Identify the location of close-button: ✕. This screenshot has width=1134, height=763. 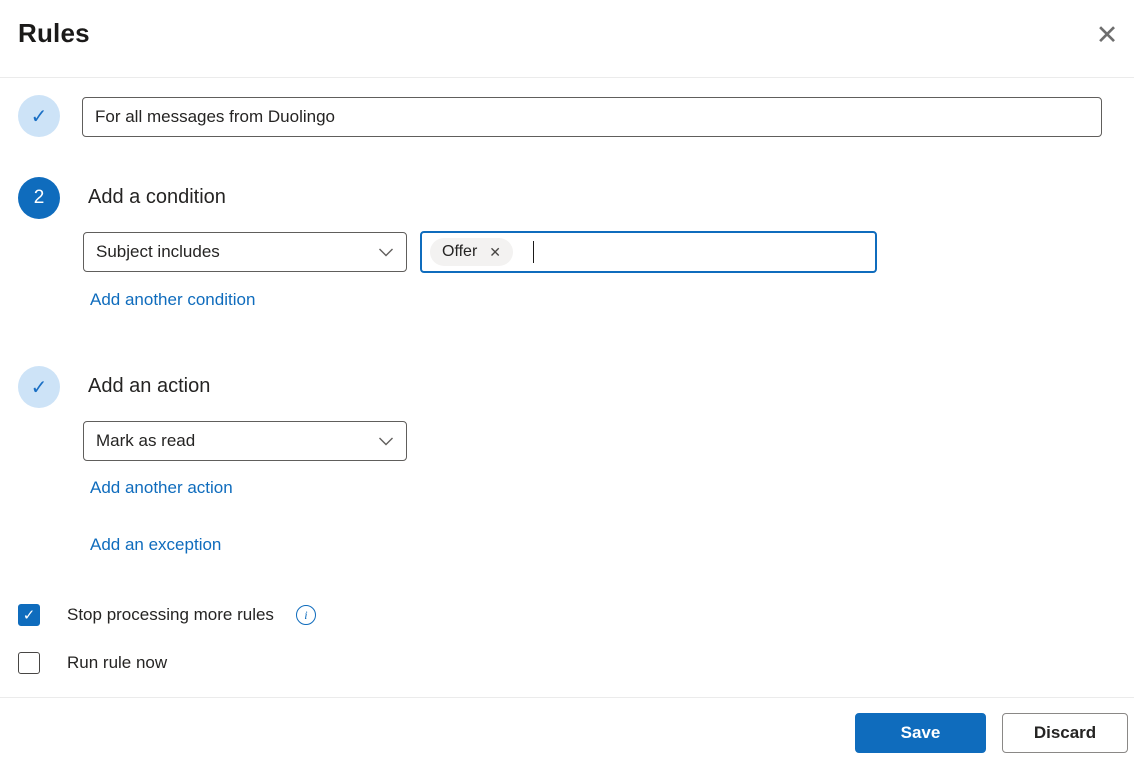
(1107, 35).